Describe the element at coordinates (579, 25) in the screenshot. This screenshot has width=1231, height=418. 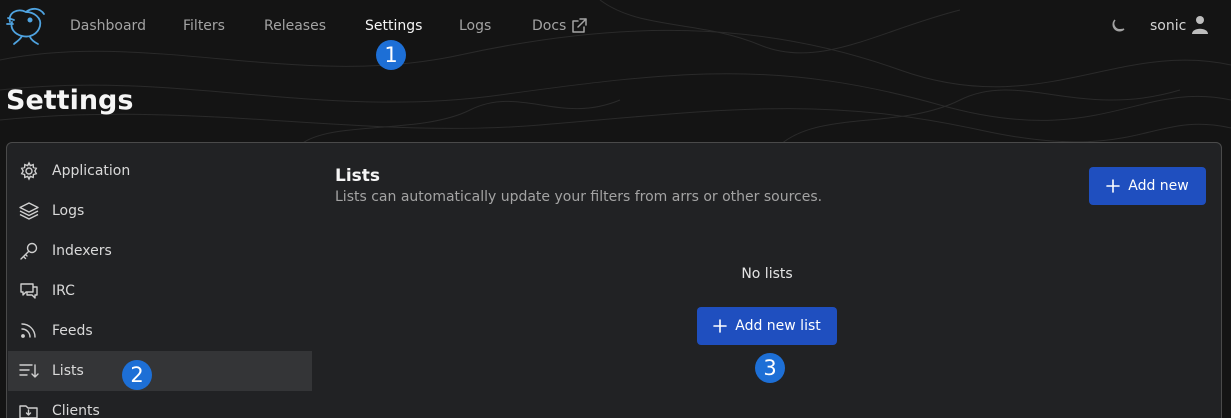
I see `external-link-icon` at that location.